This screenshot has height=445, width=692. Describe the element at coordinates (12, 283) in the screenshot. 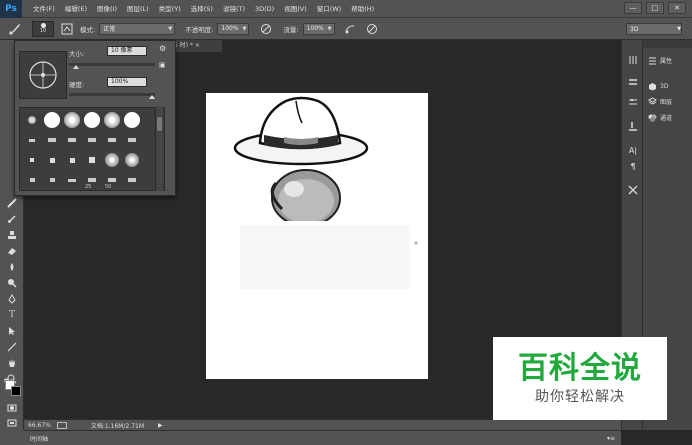

I see `dodge-icon` at that location.